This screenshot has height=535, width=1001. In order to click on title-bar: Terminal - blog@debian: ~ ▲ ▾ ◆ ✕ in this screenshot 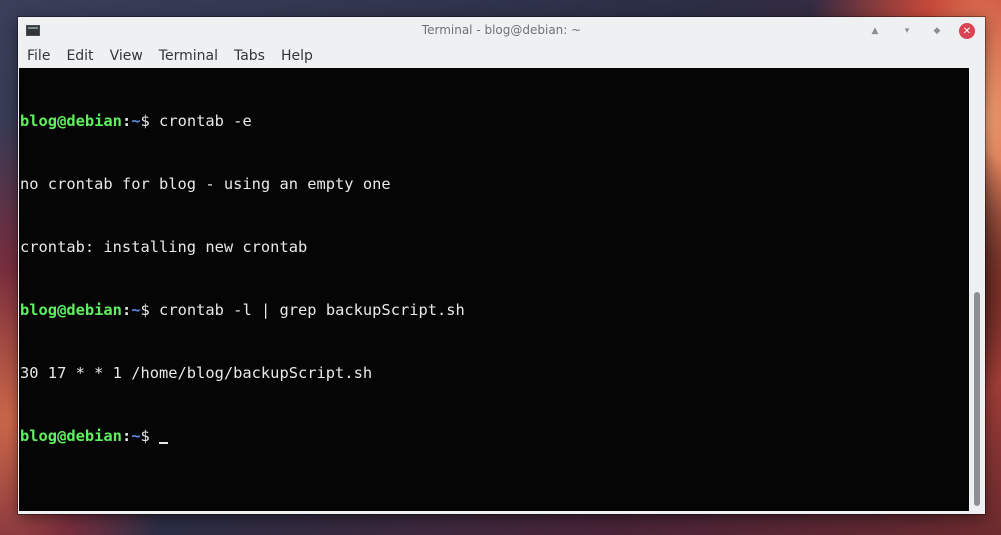, I will do `click(501, 30)`.